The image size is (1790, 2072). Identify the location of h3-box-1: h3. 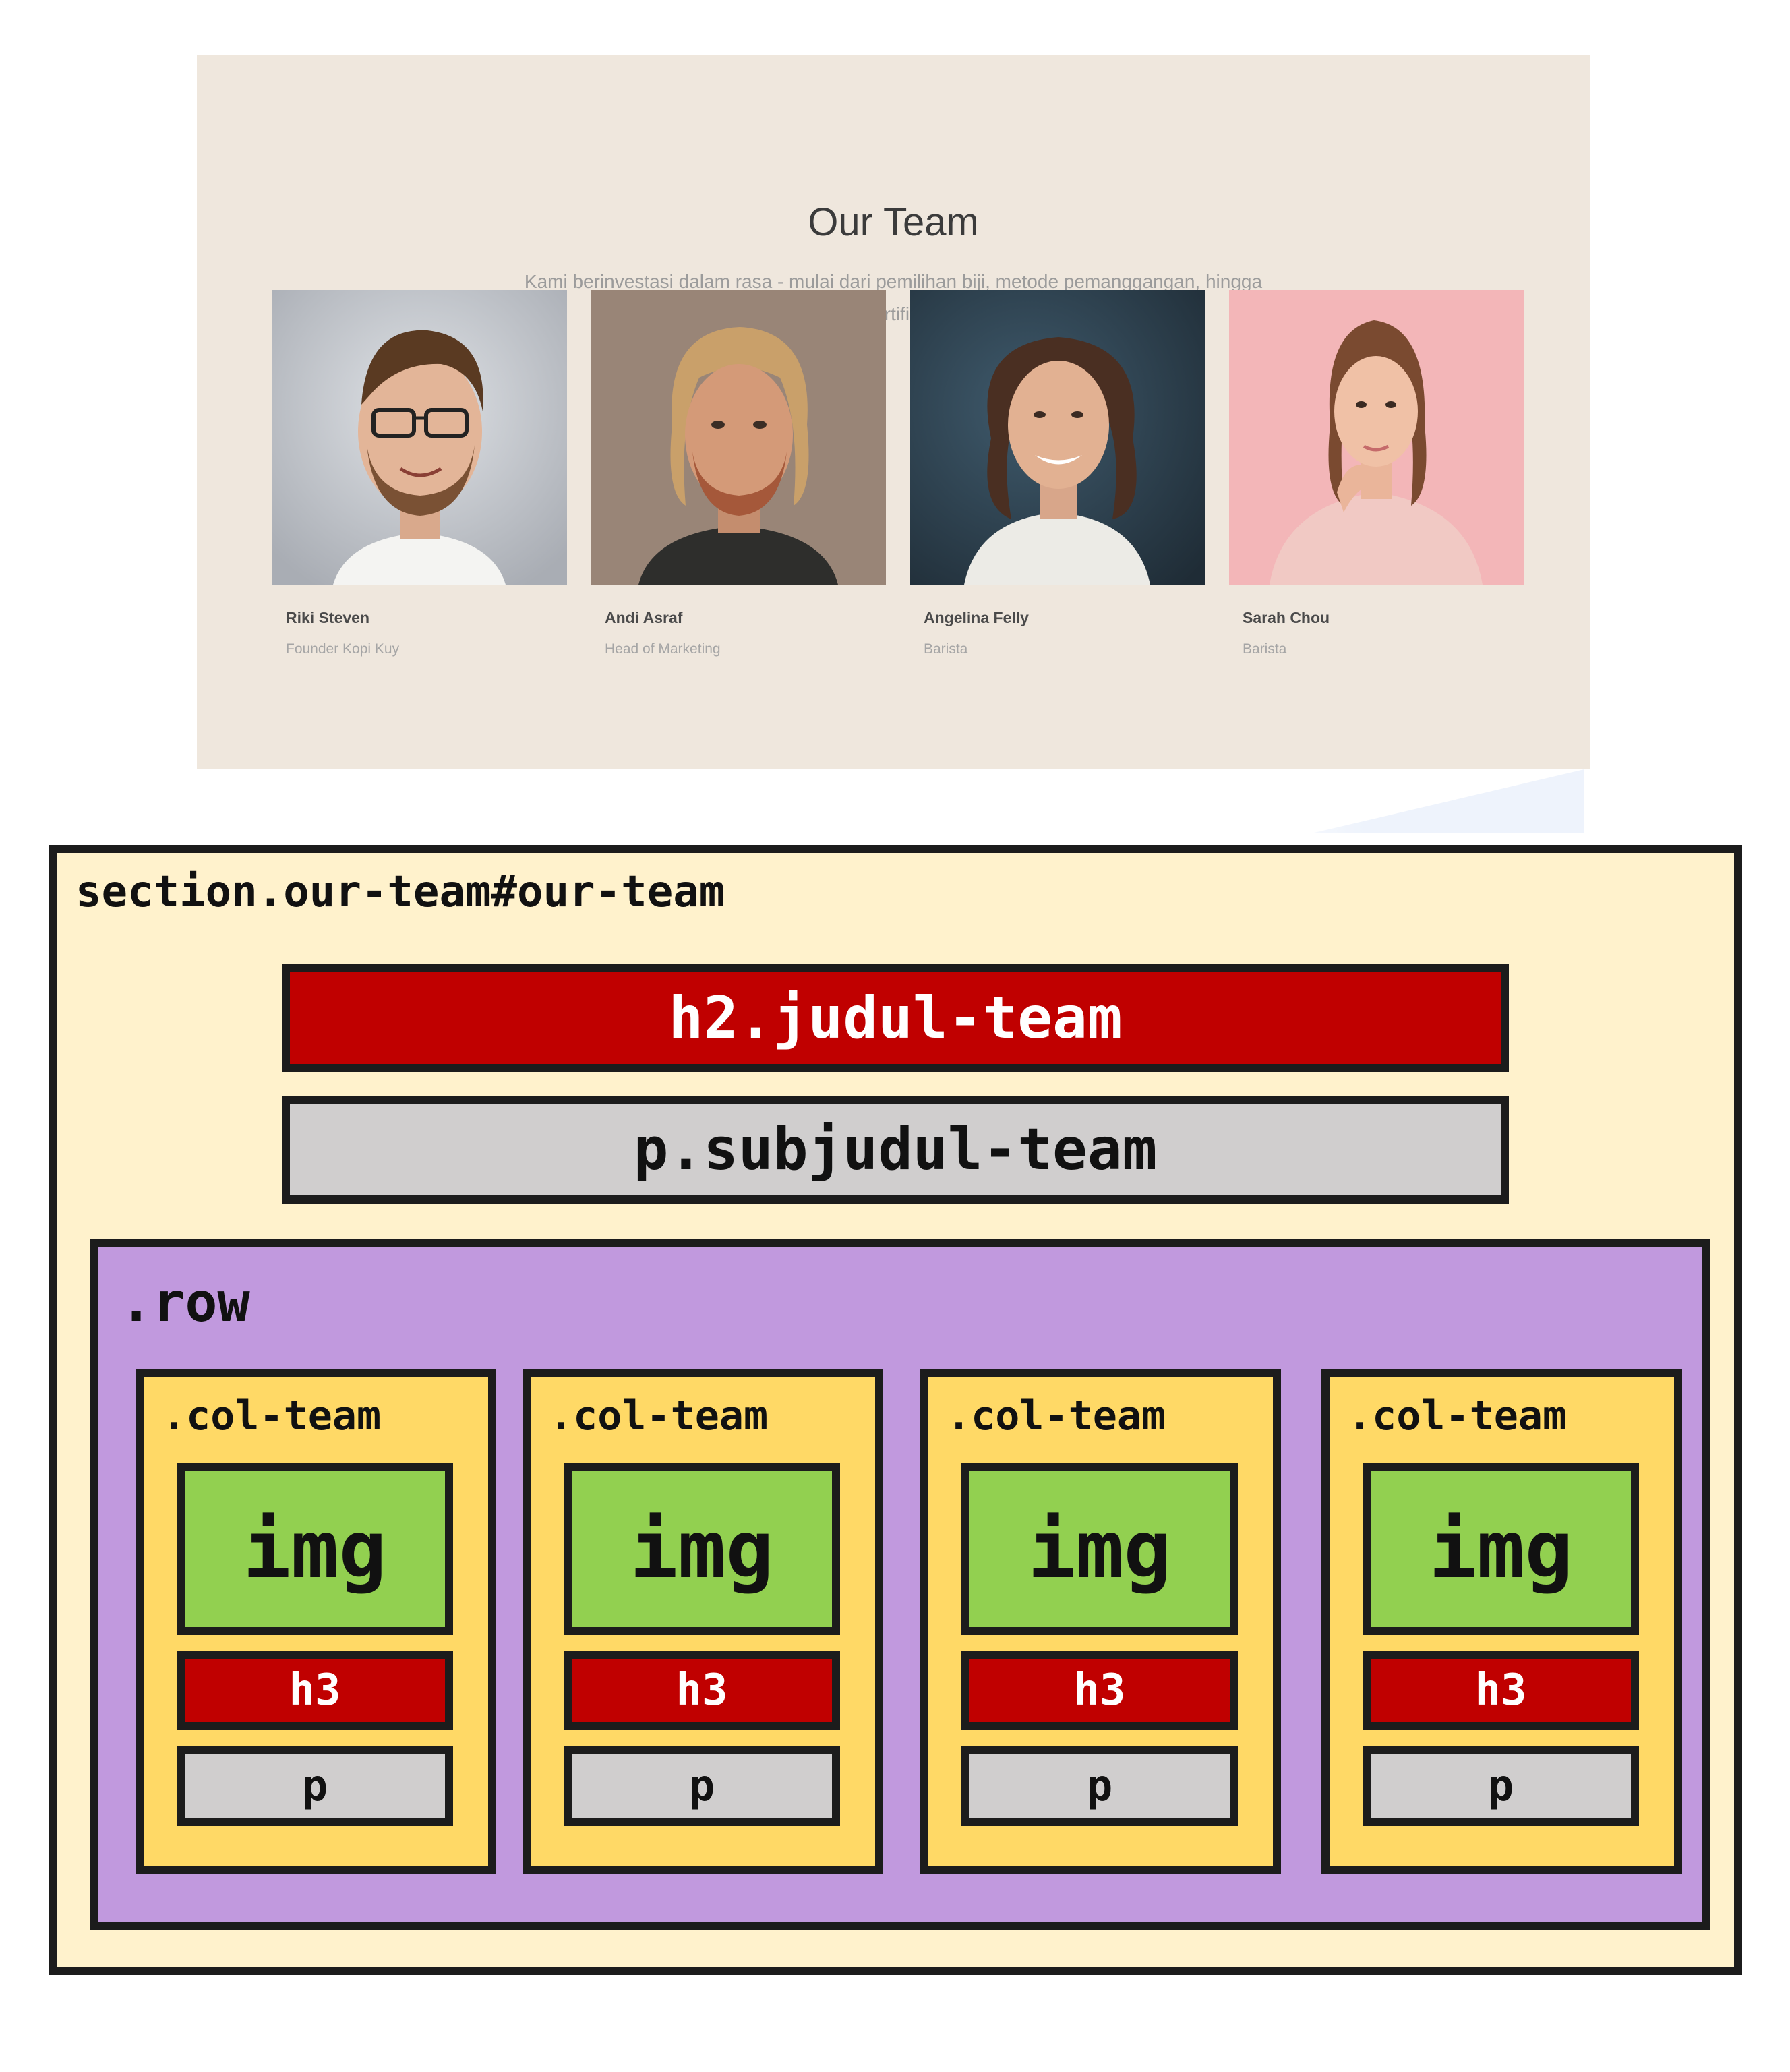
(315, 1690).